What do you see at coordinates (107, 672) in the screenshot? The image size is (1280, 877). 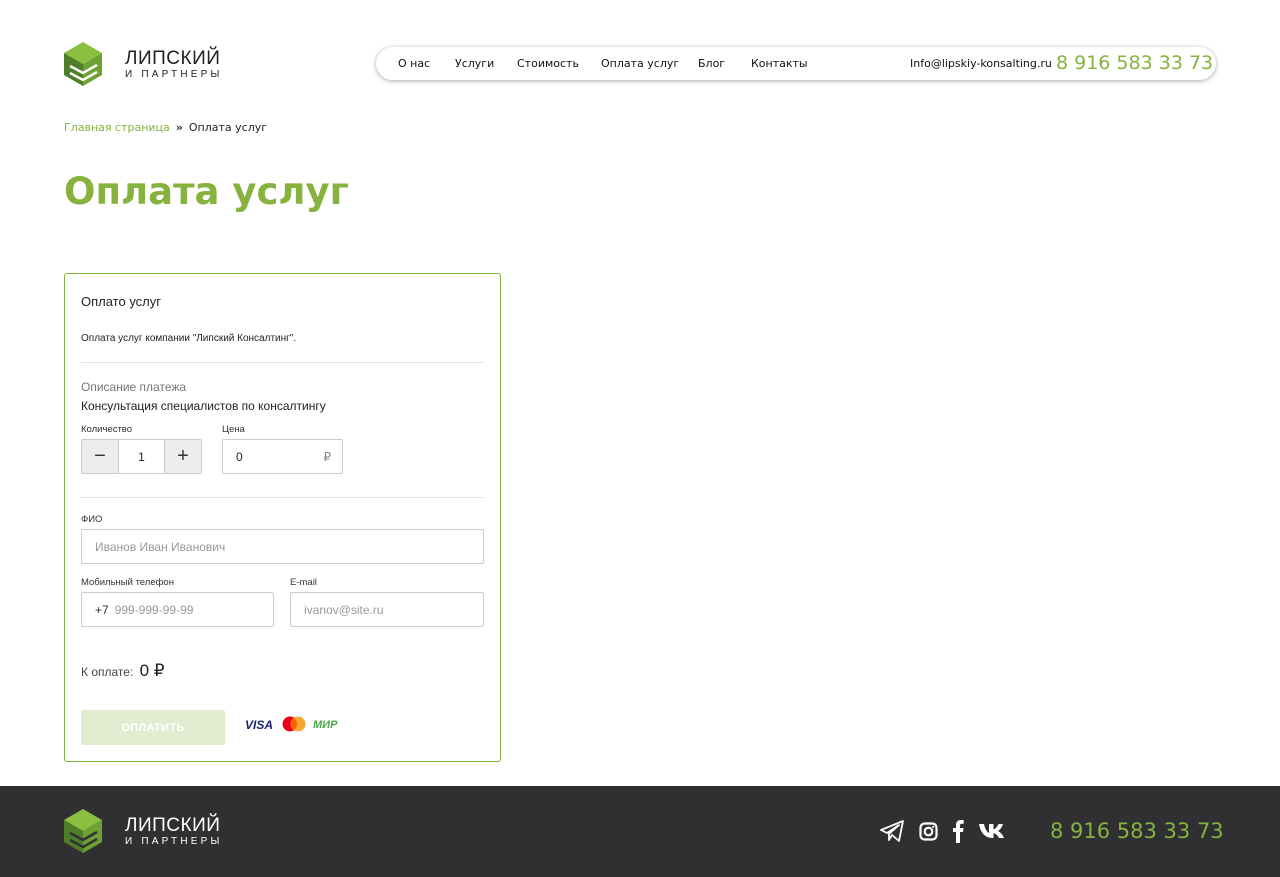 I see `total-label: К оплате:` at bounding box center [107, 672].